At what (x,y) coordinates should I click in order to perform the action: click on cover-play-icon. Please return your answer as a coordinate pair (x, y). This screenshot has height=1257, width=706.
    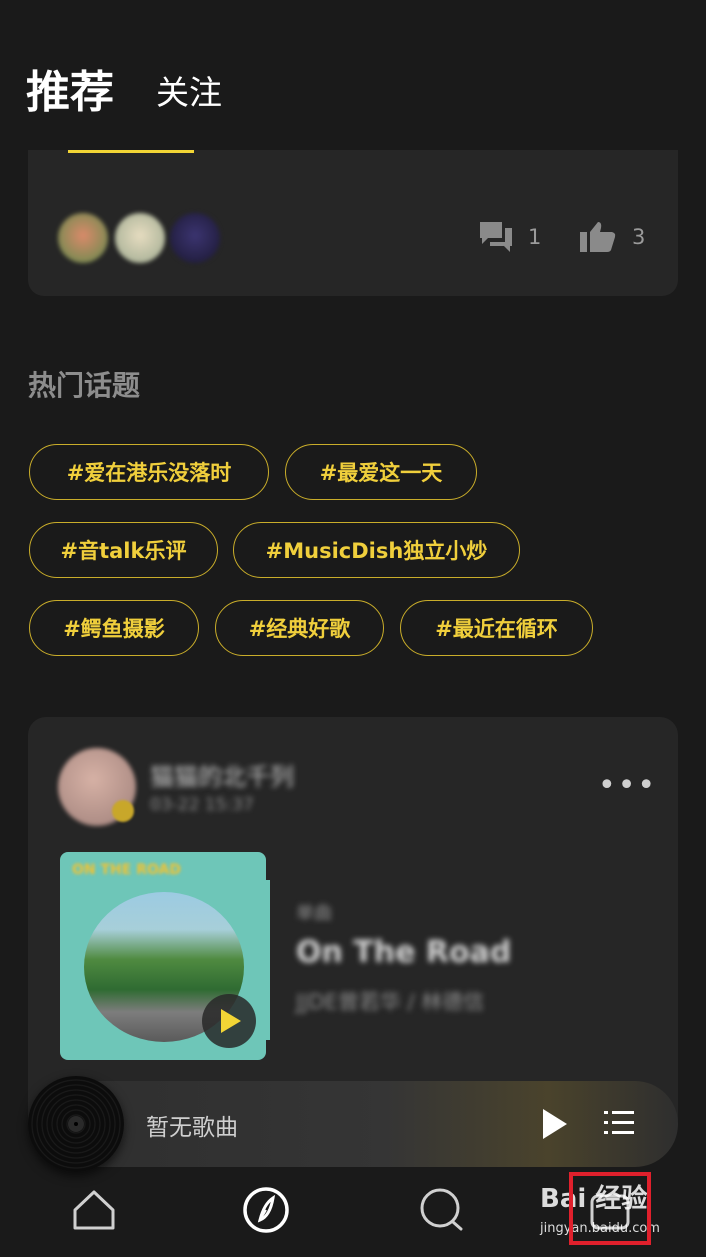
    Looking at the image, I should click on (229, 1021).